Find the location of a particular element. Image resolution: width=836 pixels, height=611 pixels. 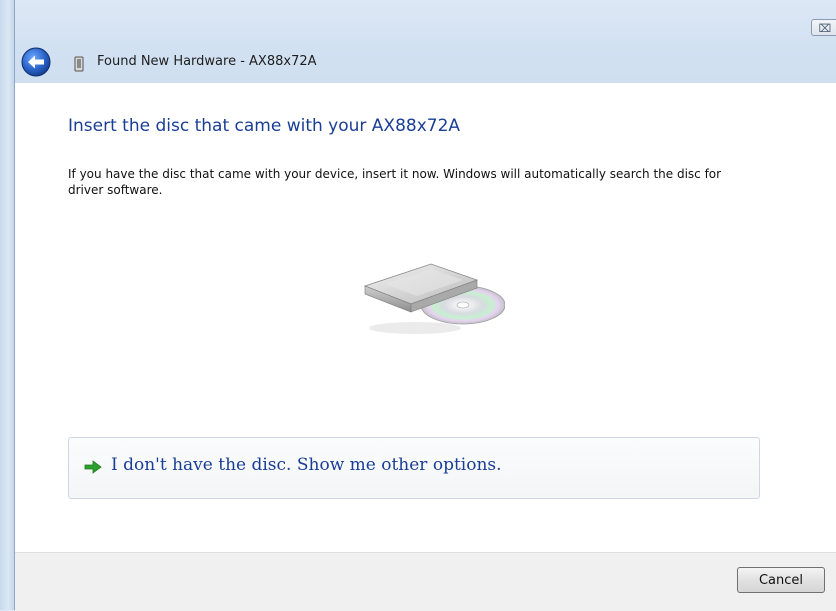

window-frame-left is located at coordinates (7, 305).